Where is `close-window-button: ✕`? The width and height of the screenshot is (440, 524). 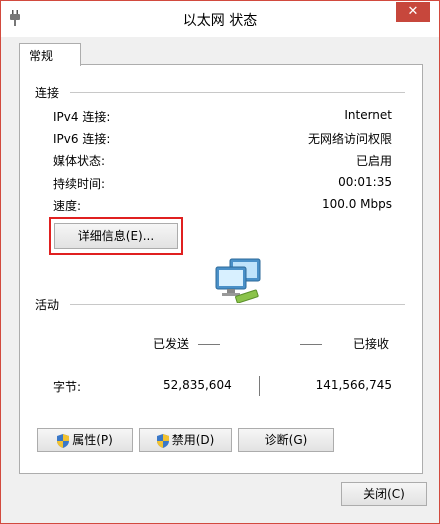 close-window-button: ✕ is located at coordinates (413, 12).